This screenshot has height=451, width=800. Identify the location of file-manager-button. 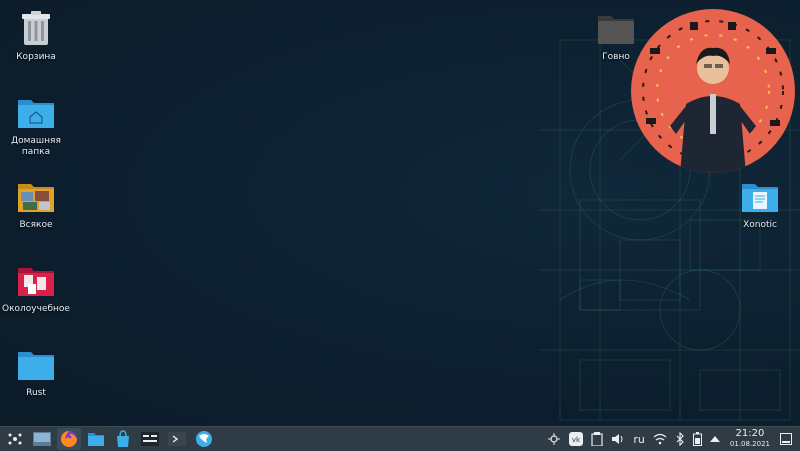
(96, 439).